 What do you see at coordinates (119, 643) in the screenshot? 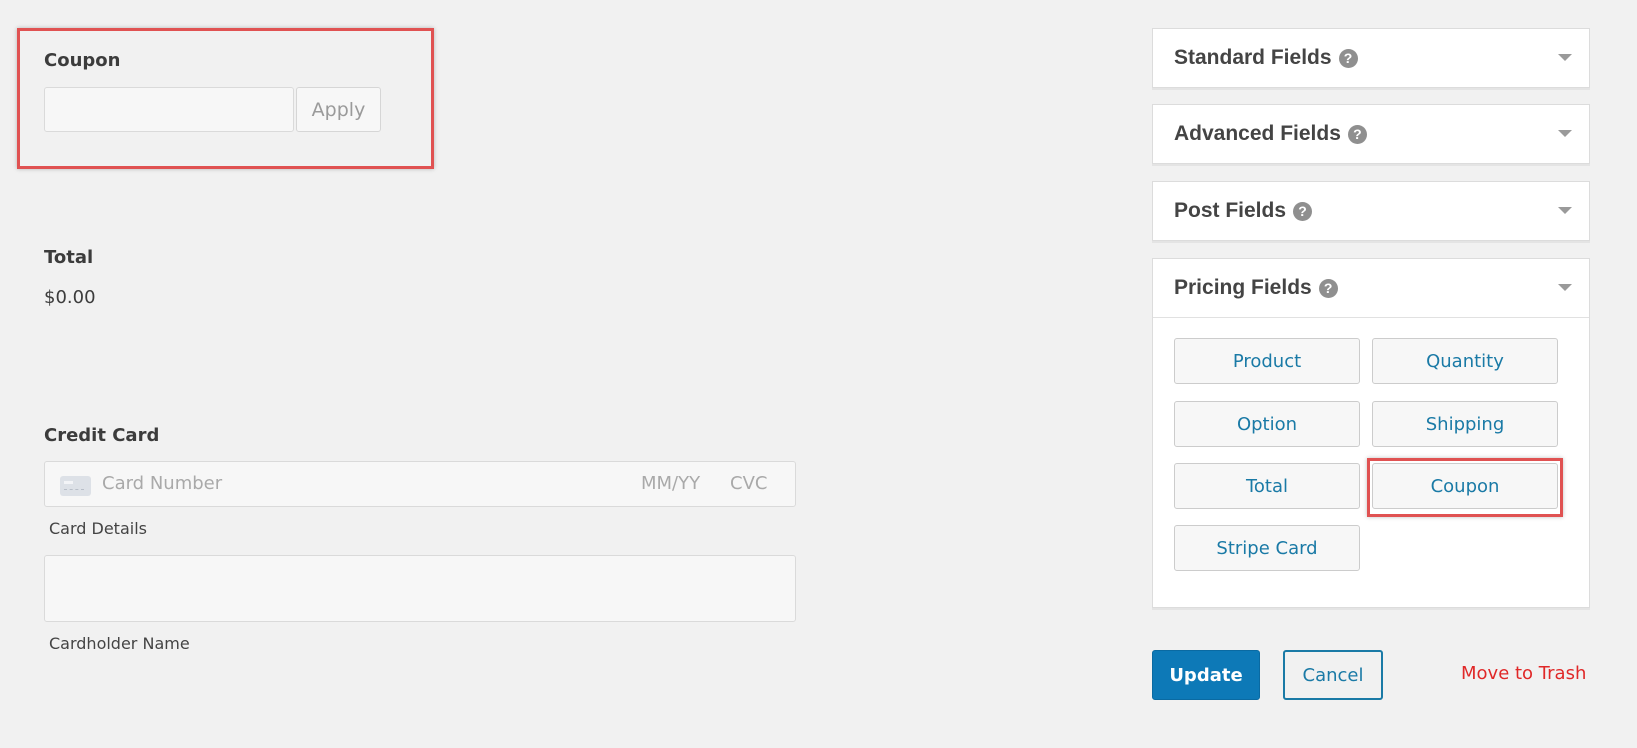
I see `cardholder-name-label: Cardholder Name` at bounding box center [119, 643].